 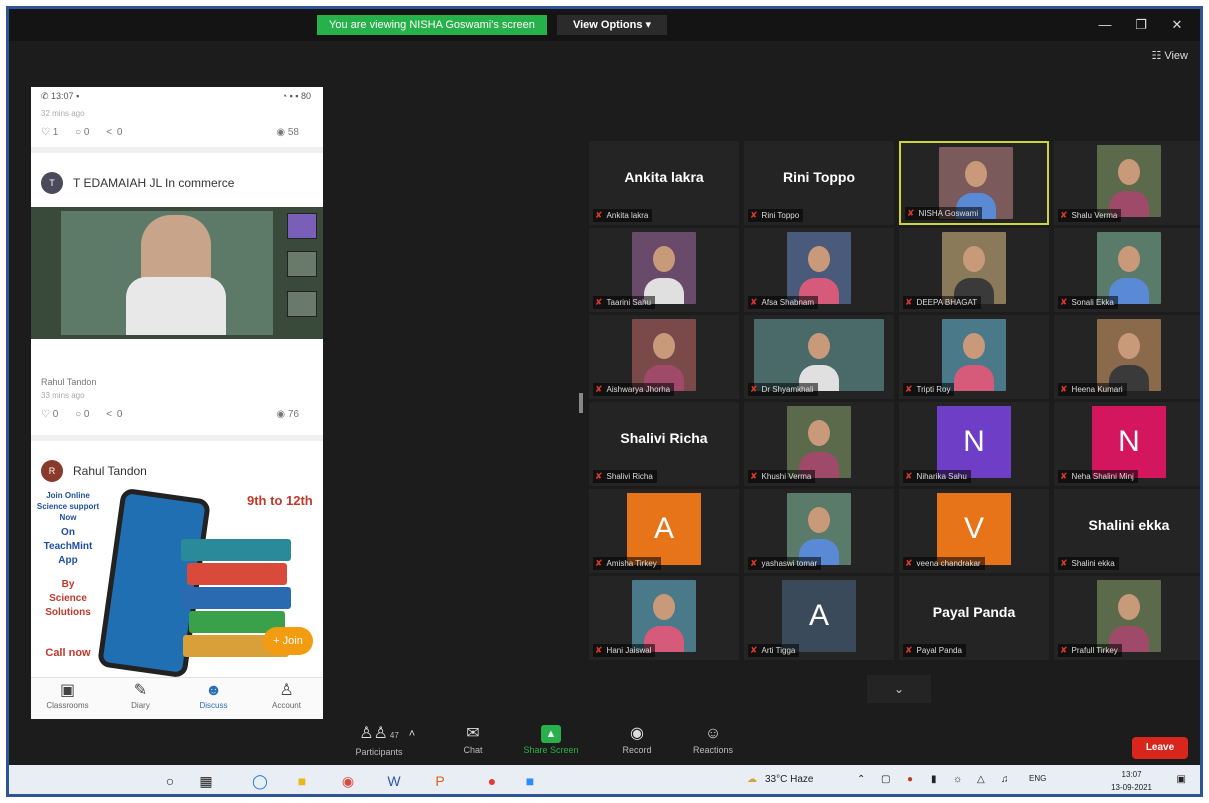 I want to click on like-button: ♡ 1, so click(x=49, y=132).